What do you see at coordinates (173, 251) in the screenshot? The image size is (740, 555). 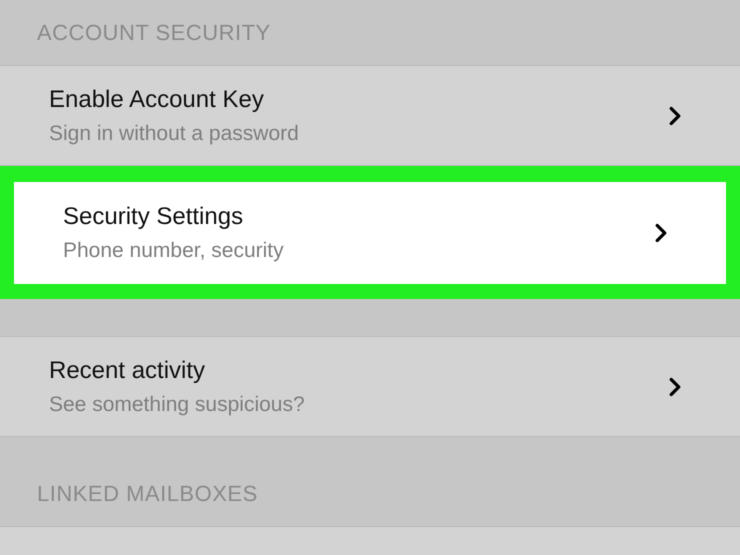 I see `row-subtitle: Phone number, security` at bounding box center [173, 251].